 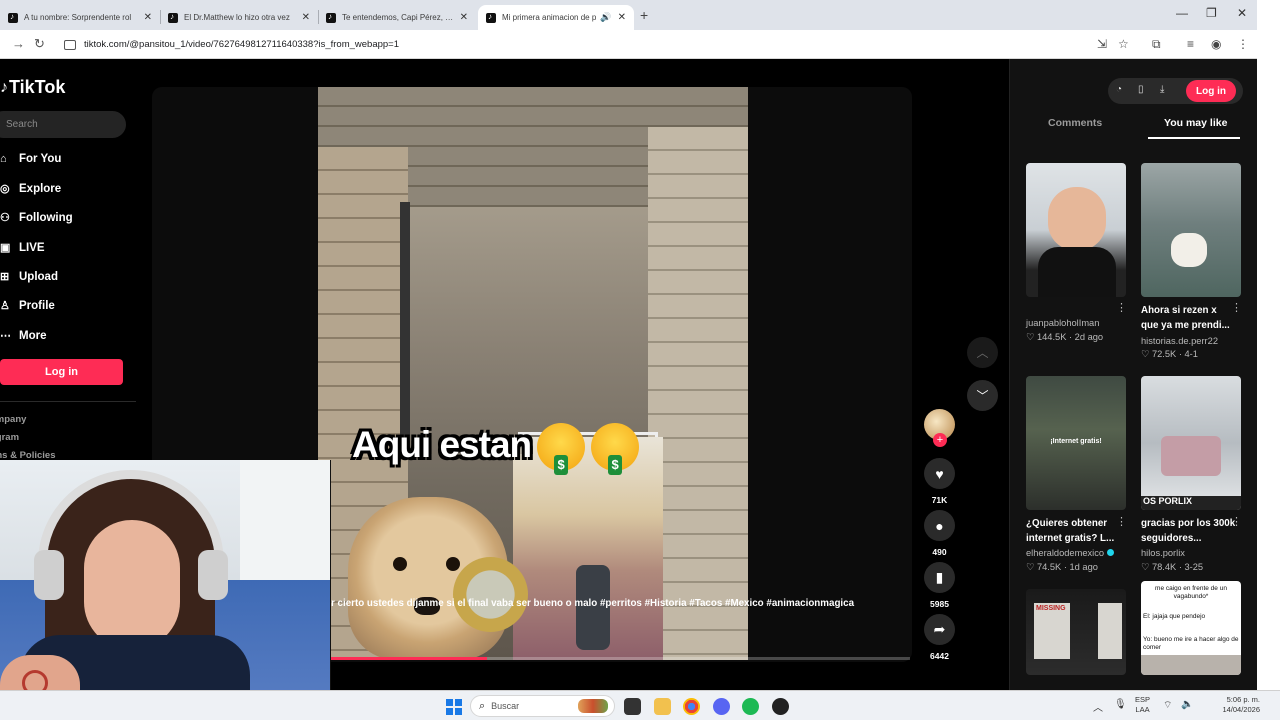 What do you see at coordinates (1195, 123) in the screenshot?
I see `tab-you-may-like: You may like` at bounding box center [1195, 123].